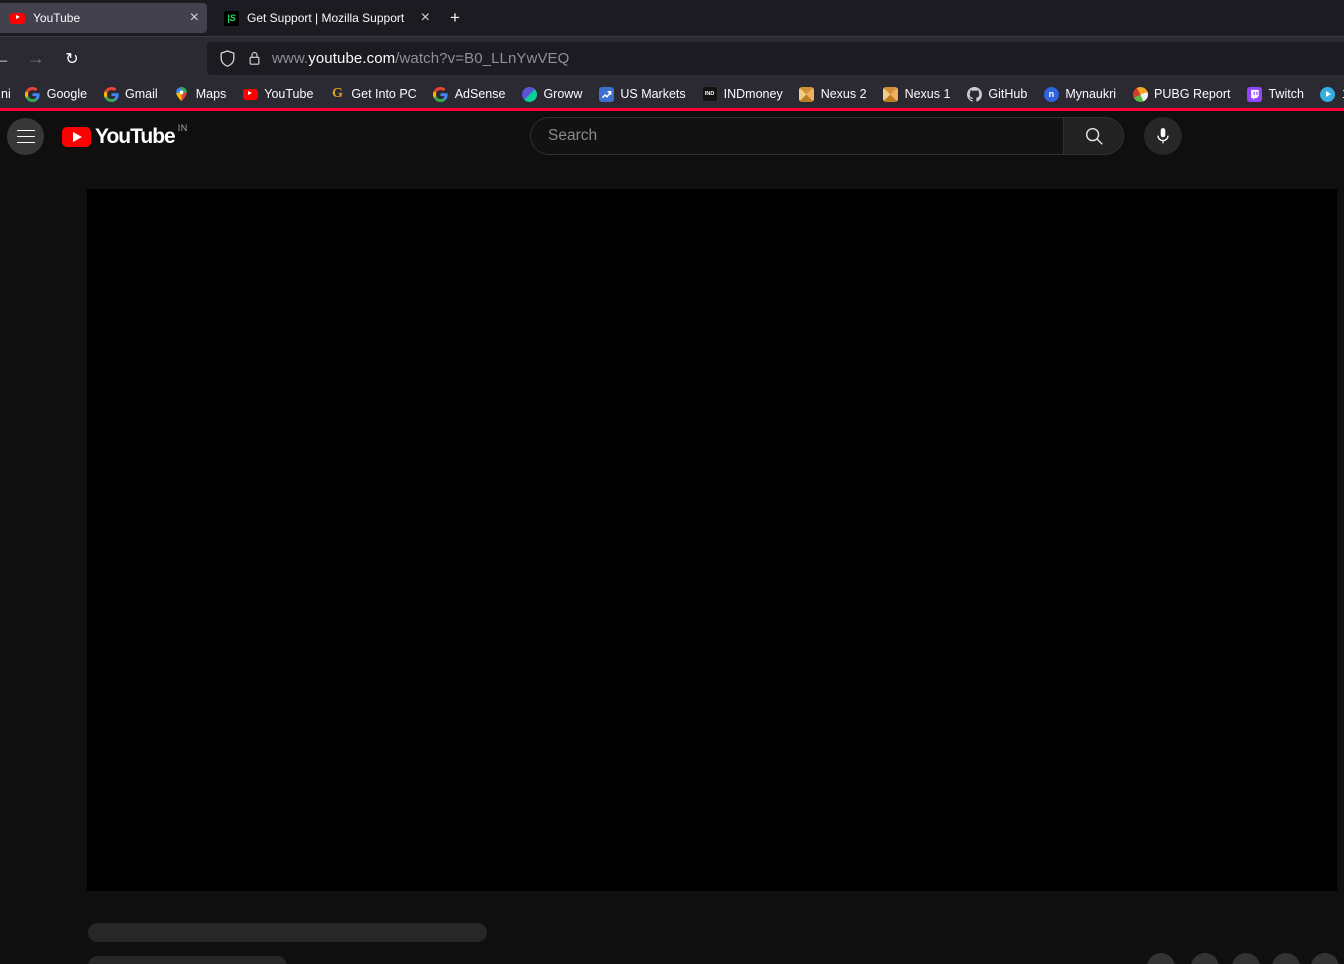 The width and height of the screenshot is (1344, 964). I want to click on bookmark-item-clipped: ni, so click(8, 94).